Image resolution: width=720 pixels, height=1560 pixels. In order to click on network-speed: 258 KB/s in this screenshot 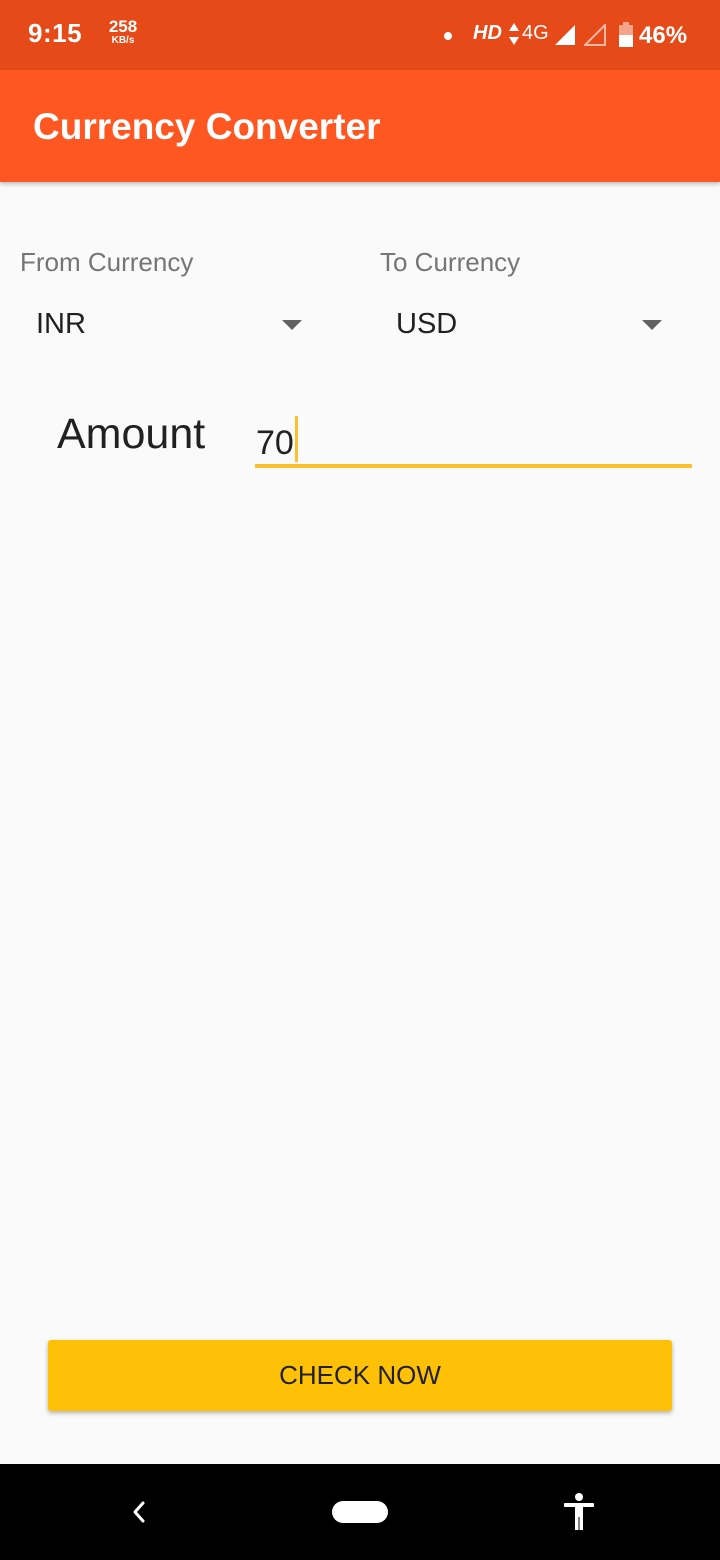, I will do `click(123, 32)`.